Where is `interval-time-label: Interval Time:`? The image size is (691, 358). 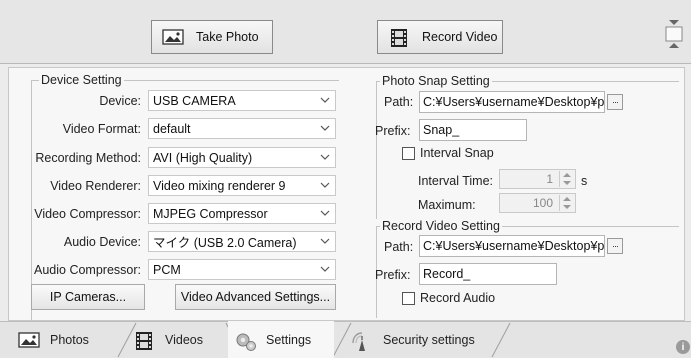 interval-time-label: Interval Time: is located at coordinates (456, 181).